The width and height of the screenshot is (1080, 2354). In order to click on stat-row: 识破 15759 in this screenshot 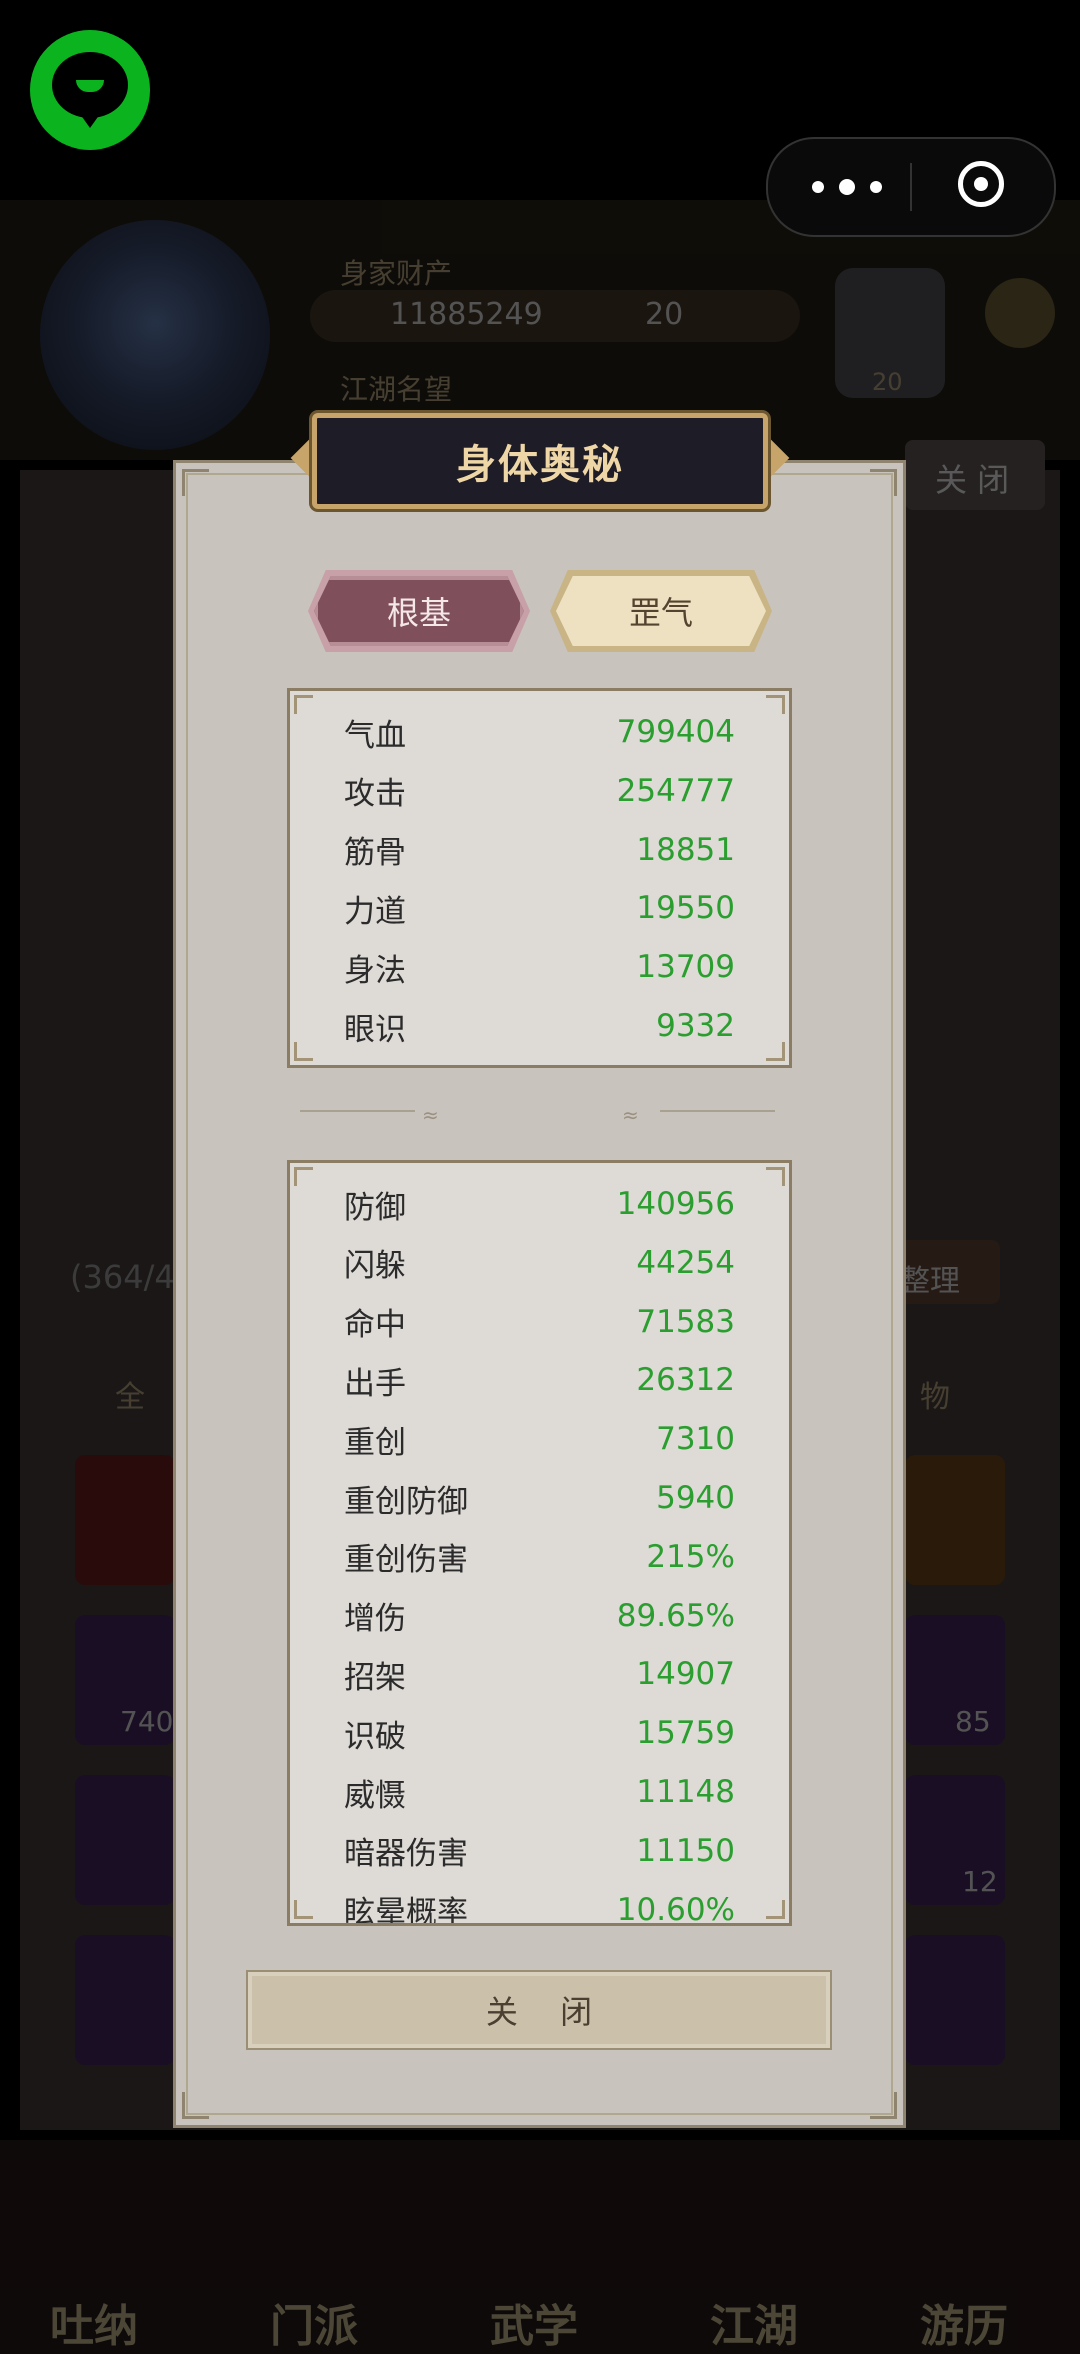, I will do `click(539, 1733)`.